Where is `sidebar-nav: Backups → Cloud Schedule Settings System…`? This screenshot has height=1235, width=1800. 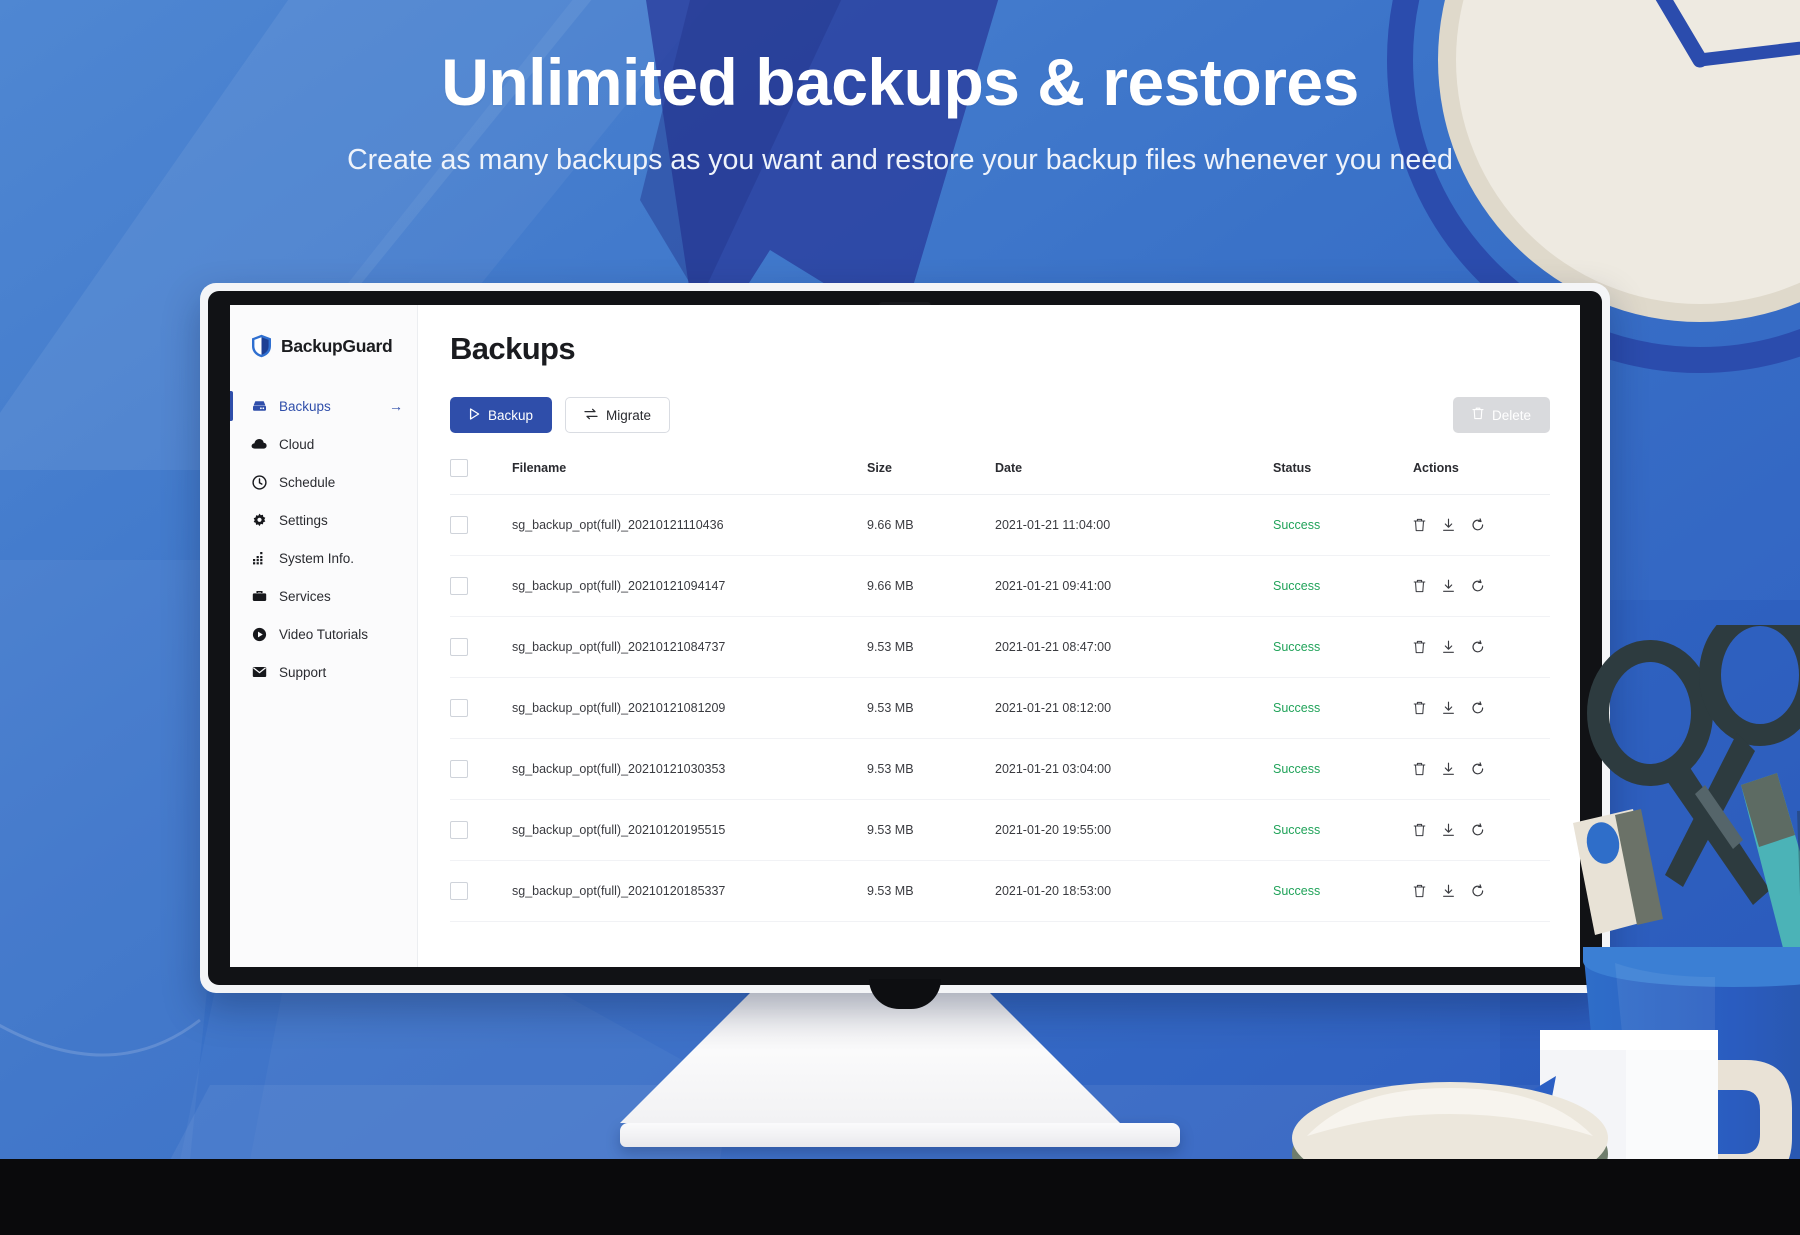
sidebar-nav: Backups → Cloud Schedule Settings System… is located at coordinates (323, 539).